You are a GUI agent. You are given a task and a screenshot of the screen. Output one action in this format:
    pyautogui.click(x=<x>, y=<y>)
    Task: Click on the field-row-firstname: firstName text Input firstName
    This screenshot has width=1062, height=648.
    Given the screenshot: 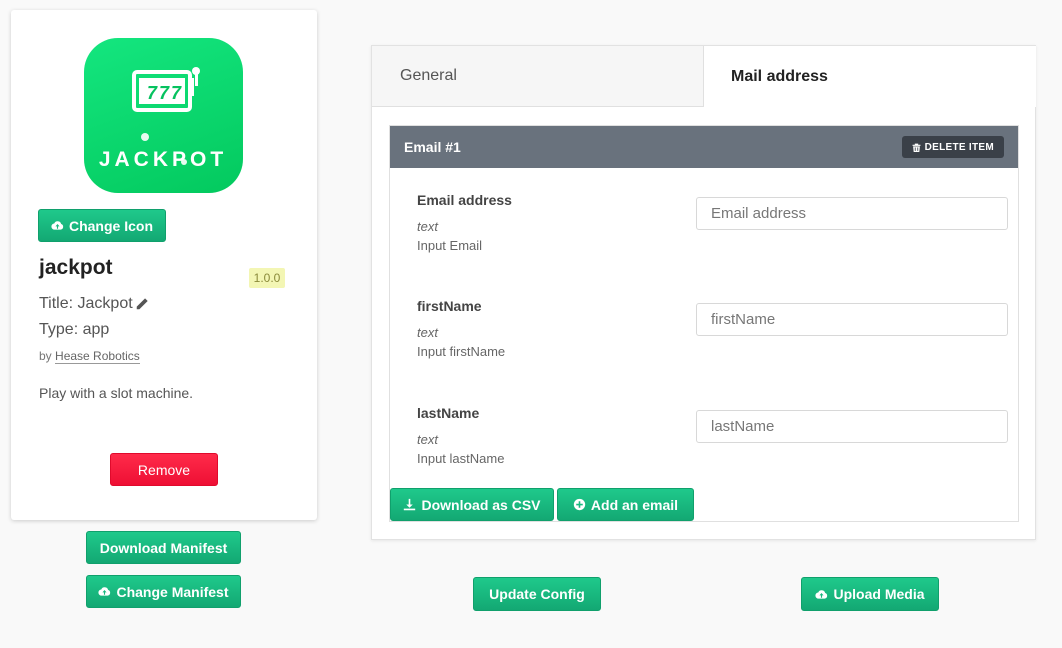 What is the action you would take?
    pyautogui.click(x=704, y=343)
    